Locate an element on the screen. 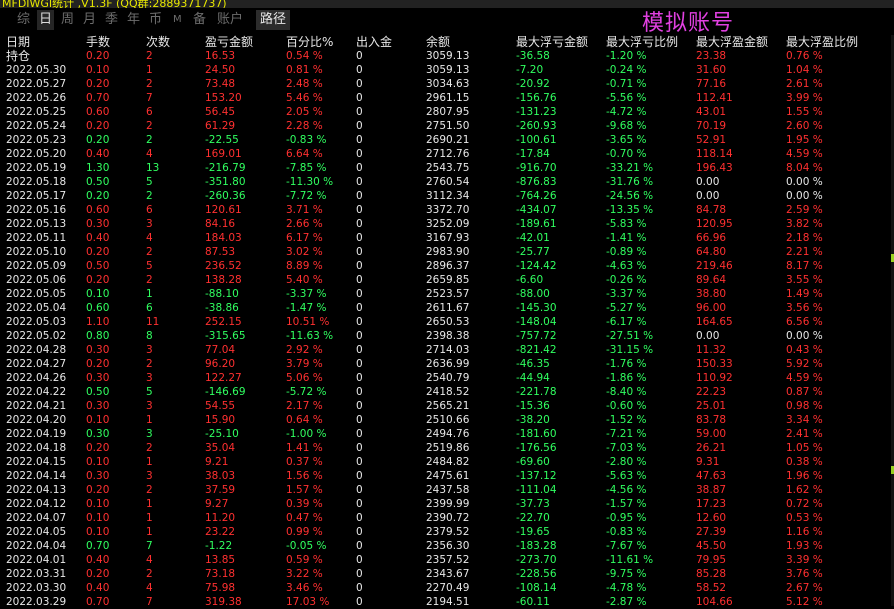 This screenshot has width=894, height=609. max-float-loss-pct-cell: -1.52 % is located at coordinates (626, 420).